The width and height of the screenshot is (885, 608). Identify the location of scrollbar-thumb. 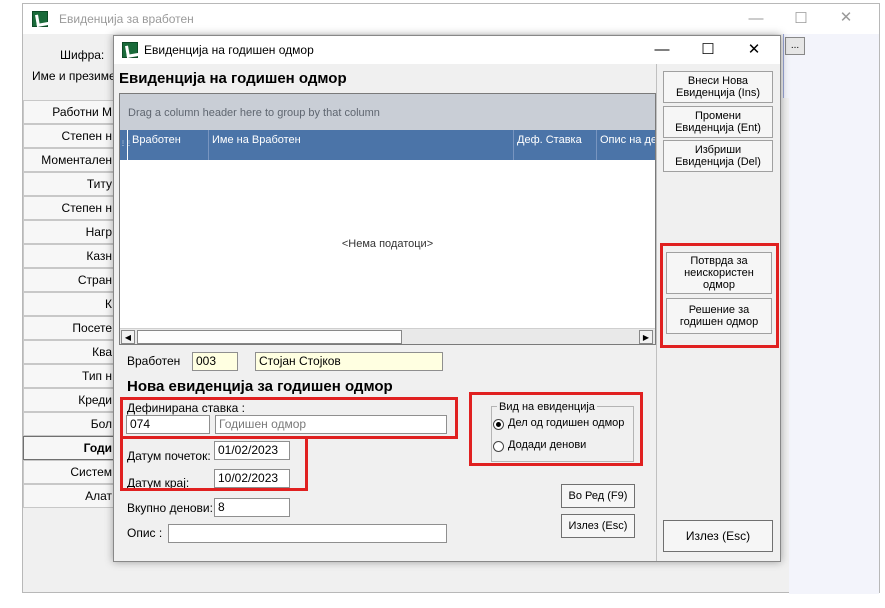
(269, 337).